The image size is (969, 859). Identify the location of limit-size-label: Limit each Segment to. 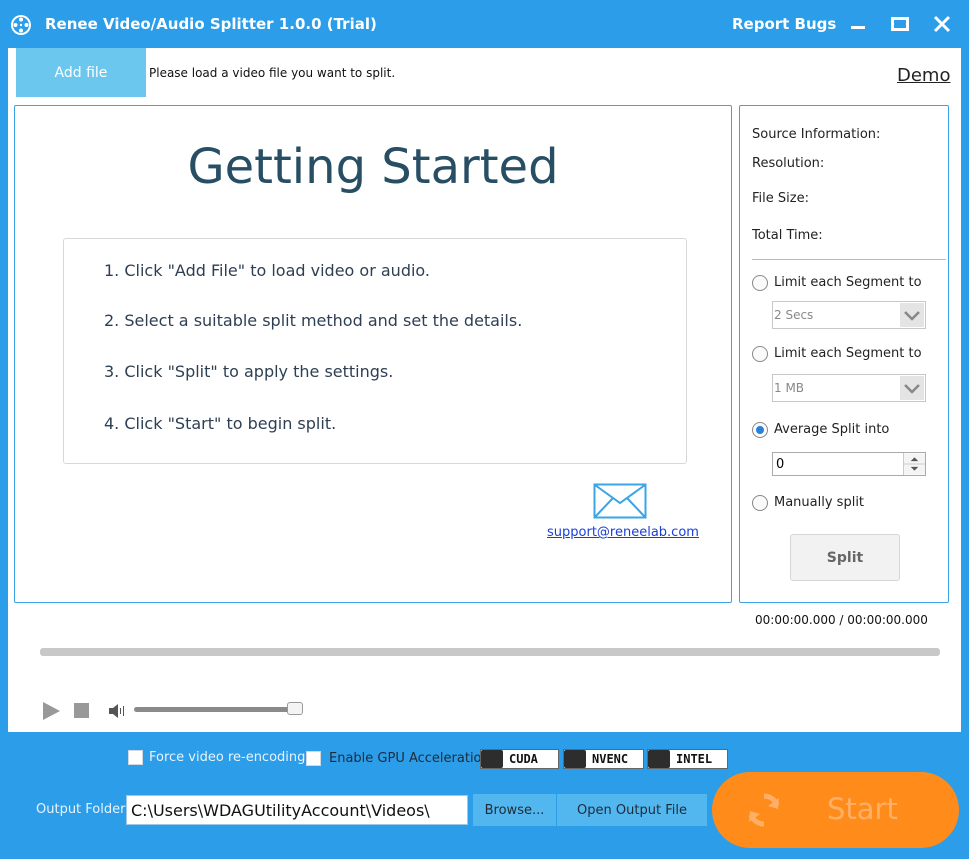
(848, 353).